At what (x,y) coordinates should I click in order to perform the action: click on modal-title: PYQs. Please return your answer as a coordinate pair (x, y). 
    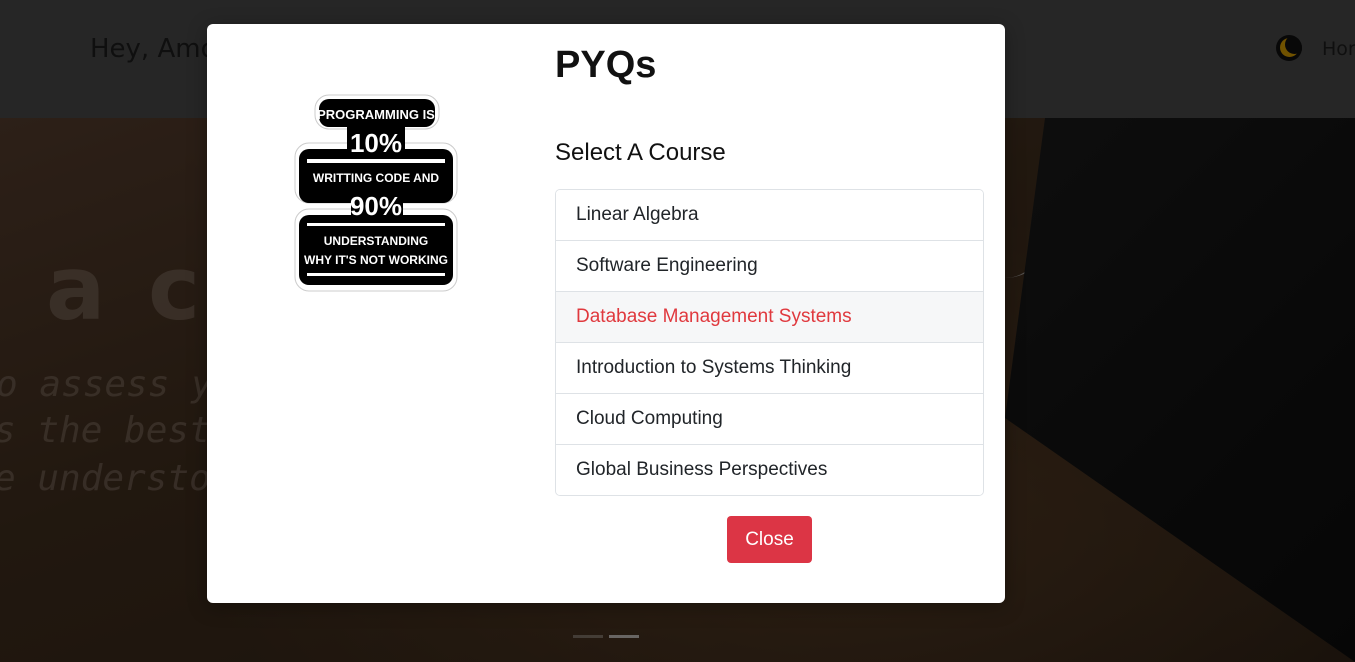
    Looking at the image, I should click on (606, 65).